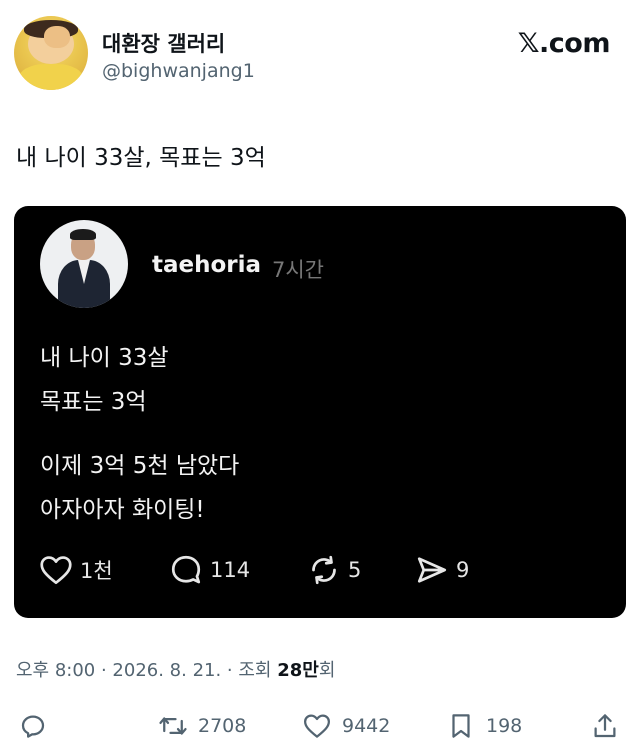  I want to click on embedded-time: 7시간, so click(298, 270).